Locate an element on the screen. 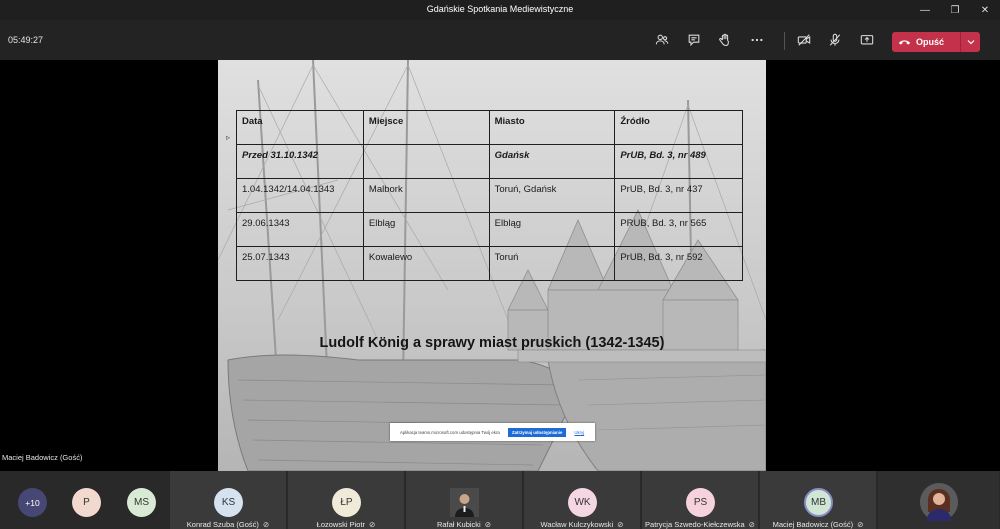 Image resolution: width=1000 pixels, height=529 pixels. avatar: MS is located at coordinates (141, 502).